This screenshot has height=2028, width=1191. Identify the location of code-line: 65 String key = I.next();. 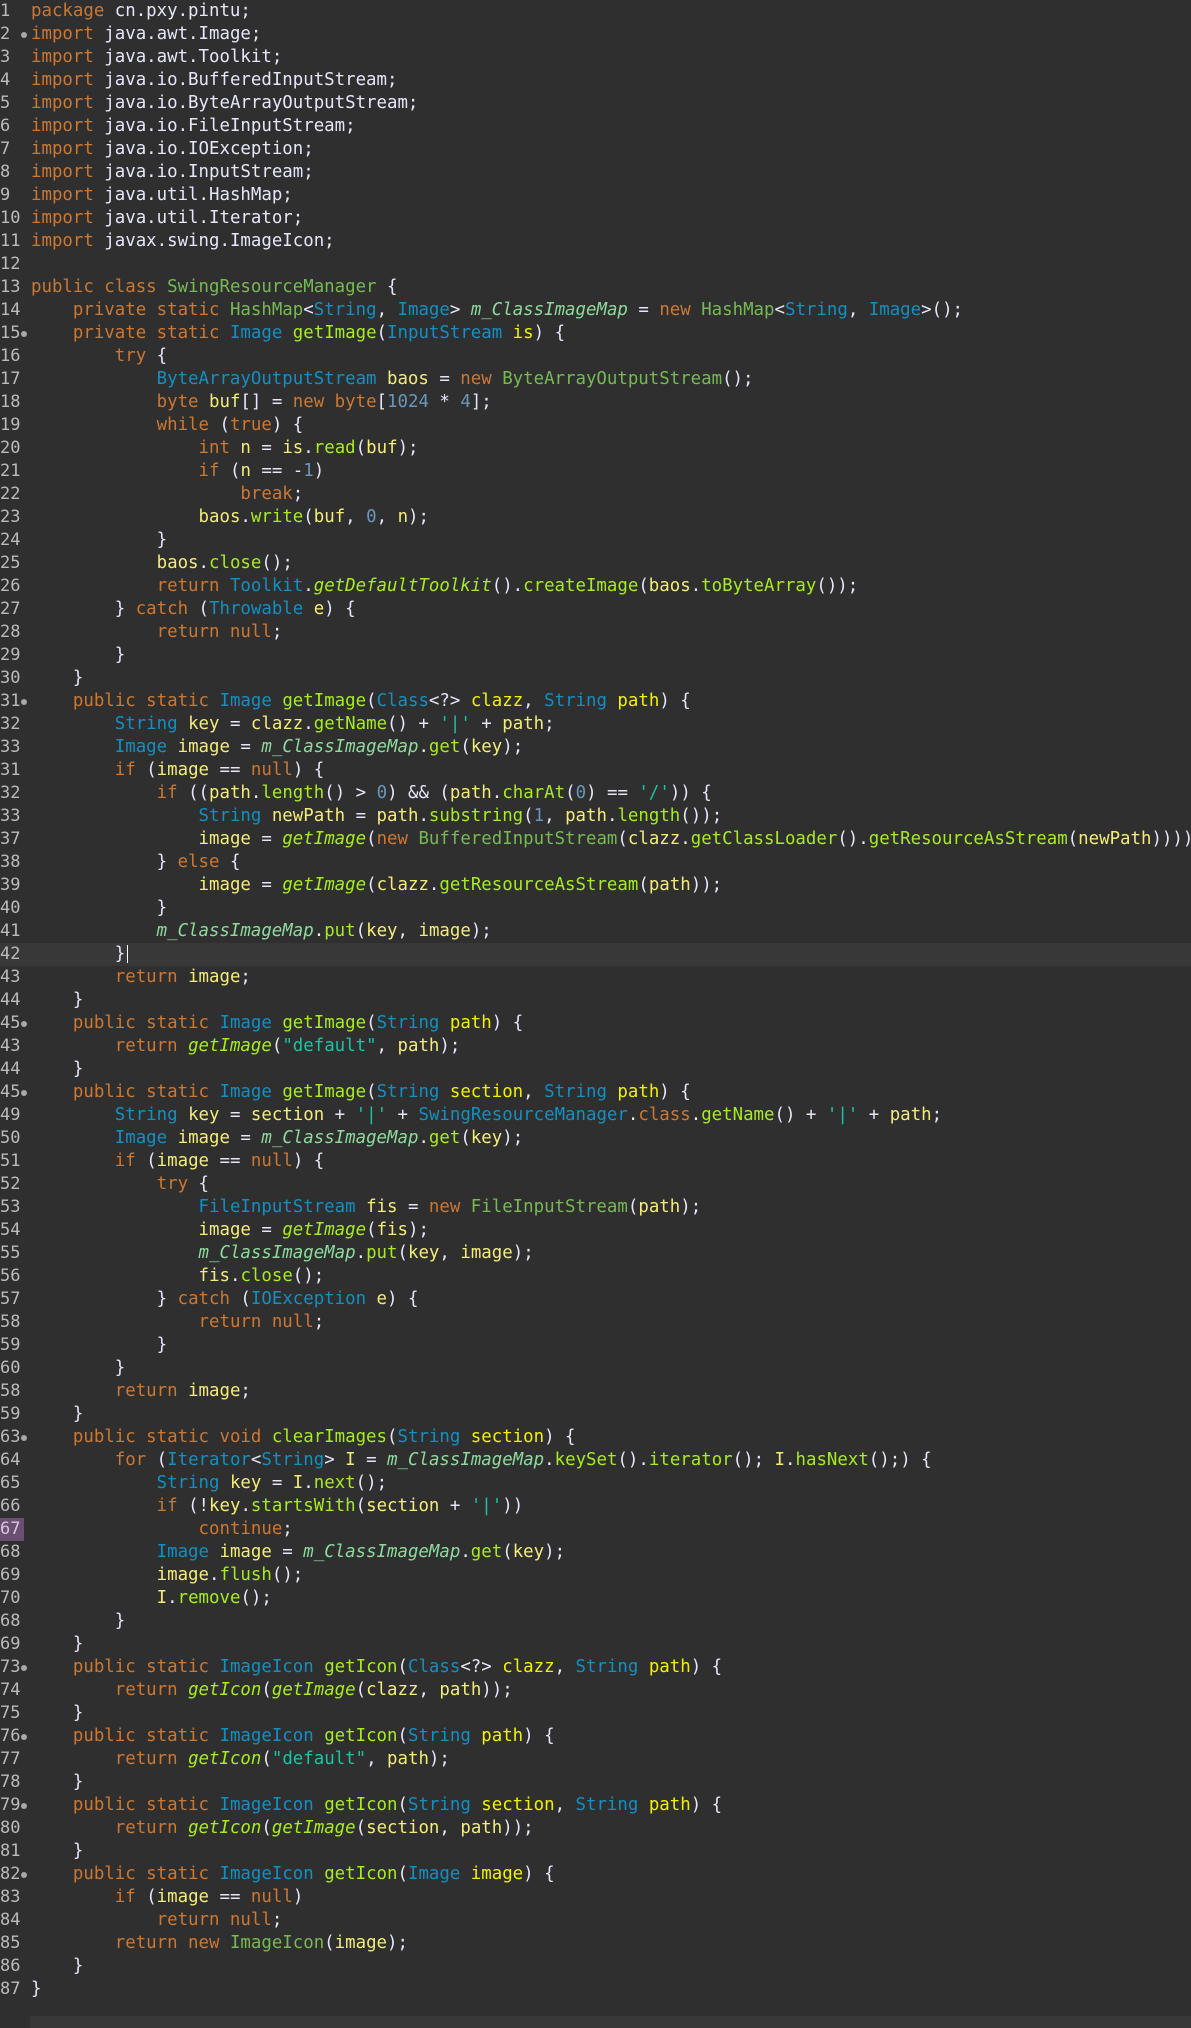
(595, 1483).